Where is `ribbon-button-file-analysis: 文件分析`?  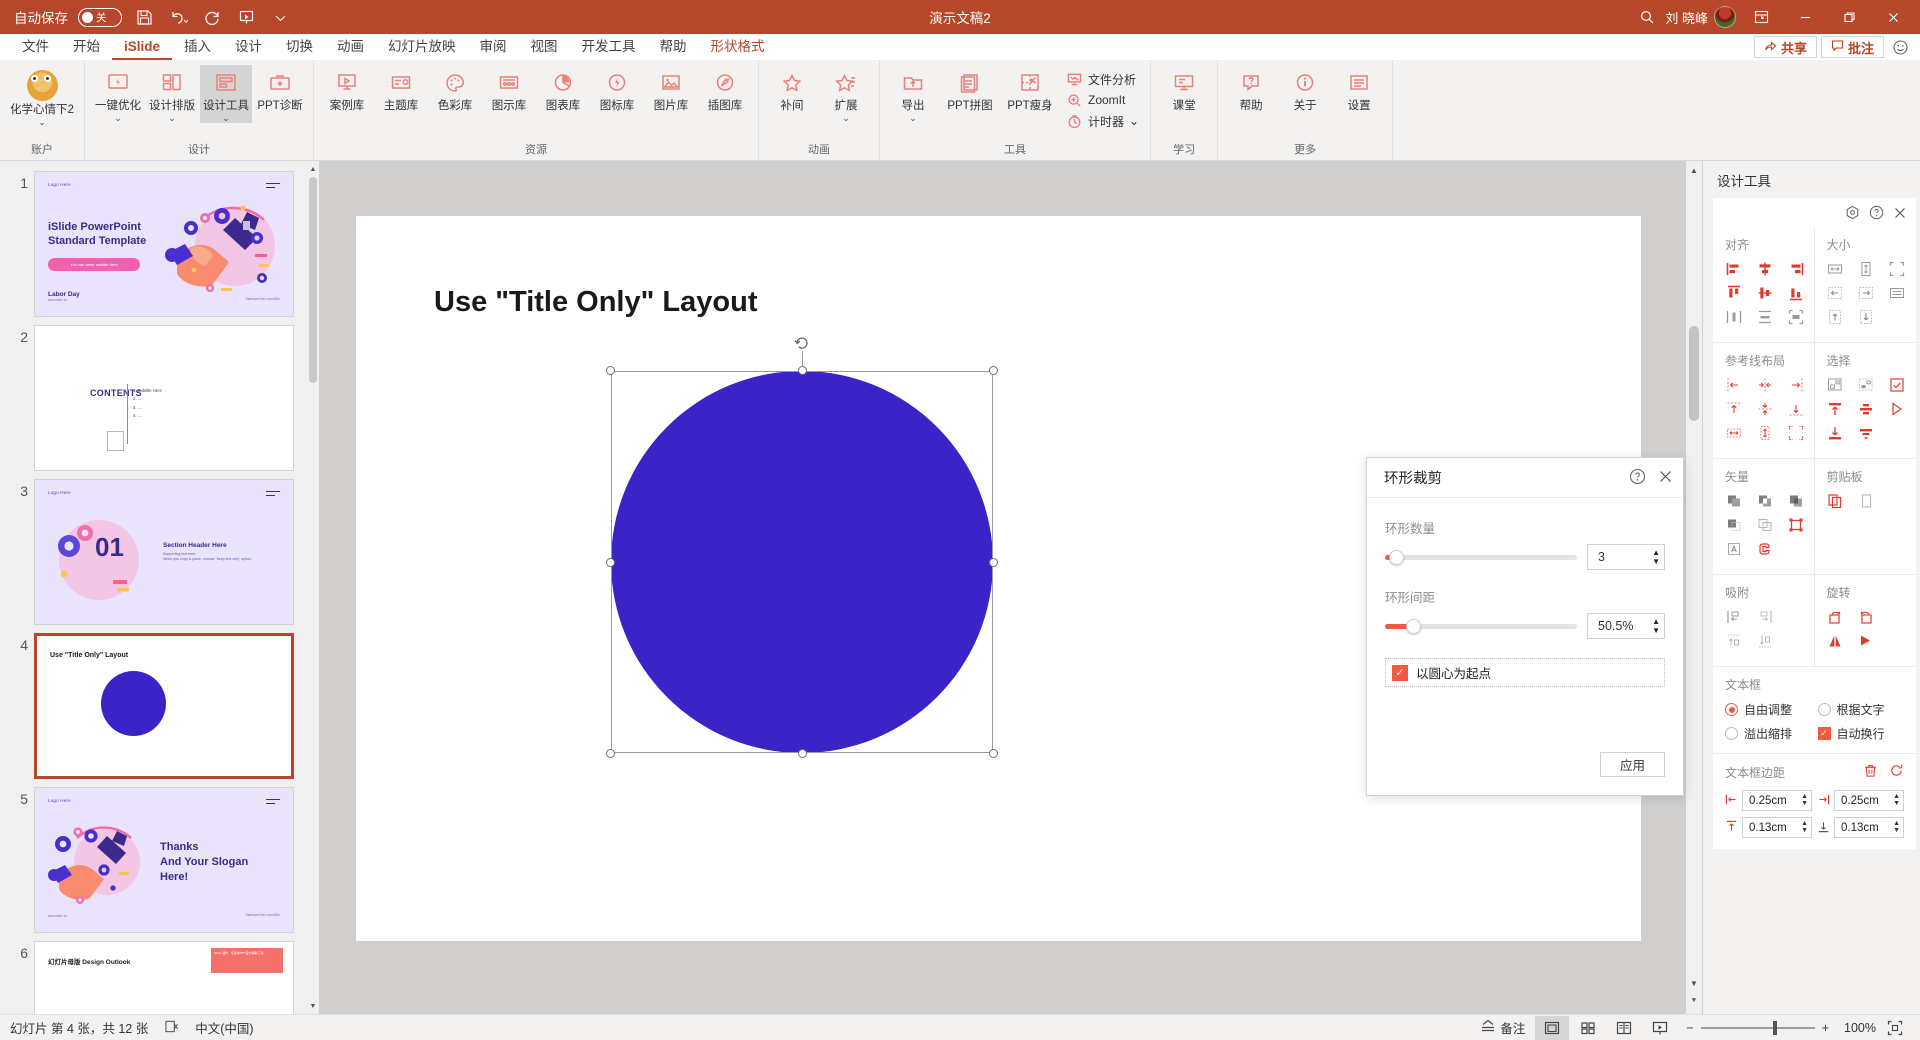 ribbon-button-file-analysis: 文件分析 is located at coordinates (1102, 79).